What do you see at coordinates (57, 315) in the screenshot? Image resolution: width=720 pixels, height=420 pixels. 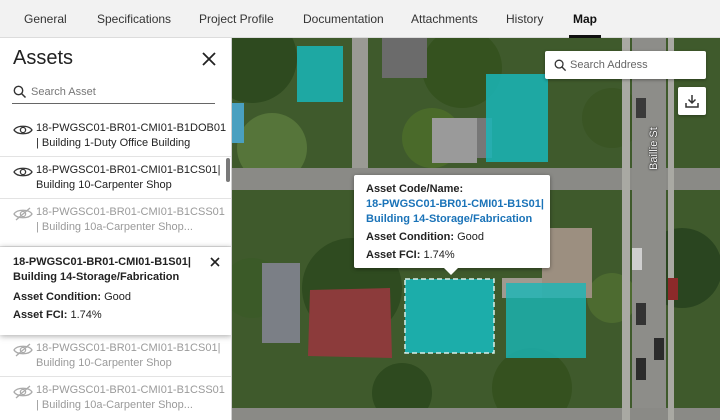 I see `selected-asset-fci: Asset FCI: 1.74%` at bounding box center [57, 315].